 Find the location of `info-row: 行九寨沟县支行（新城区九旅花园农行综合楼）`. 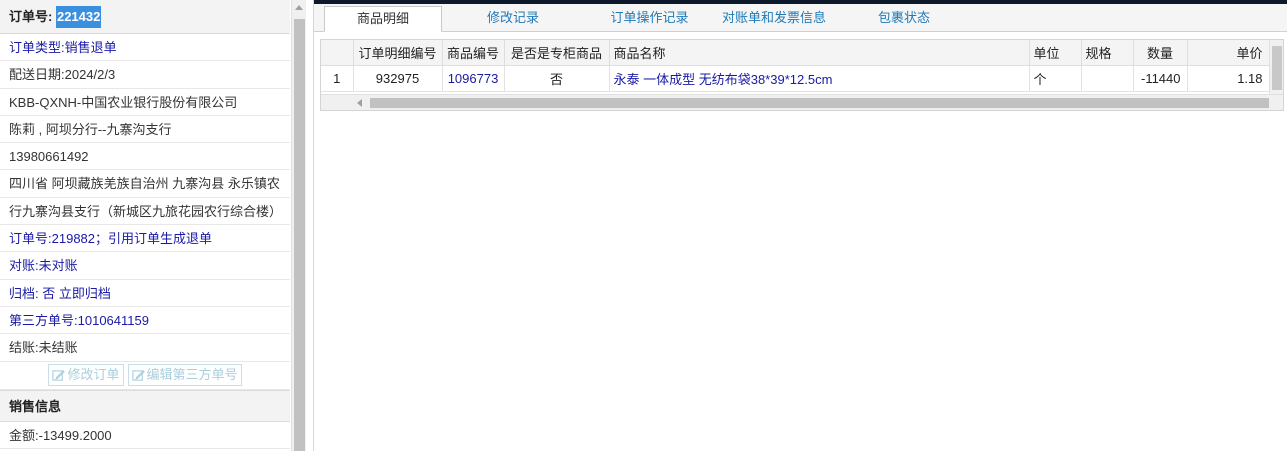

info-row: 行九寨沟县支行（新城区九旅花园农行综合楼） is located at coordinates (145, 212).